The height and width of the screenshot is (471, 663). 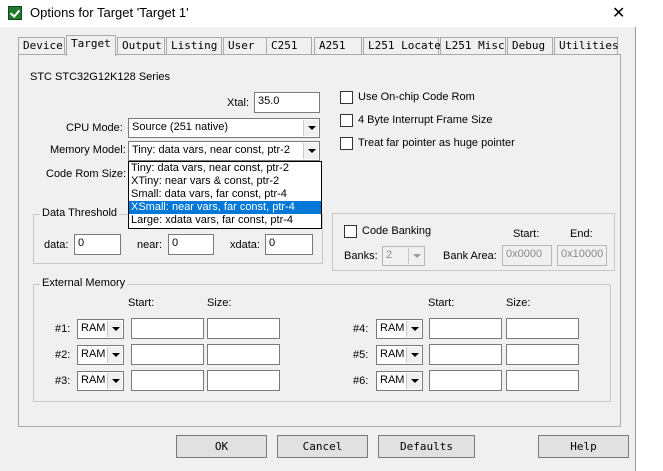 I want to click on use-onchip-rom-label: Use On-chip Code Rom, so click(x=416, y=97).